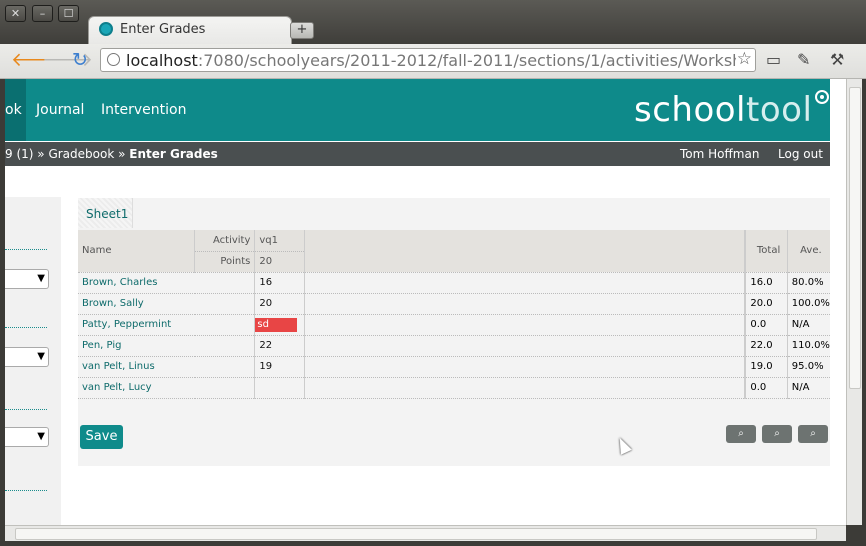 This screenshot has height=546, width=866. I want to click on crumb-current: Enter Grades, so click(173, 154).